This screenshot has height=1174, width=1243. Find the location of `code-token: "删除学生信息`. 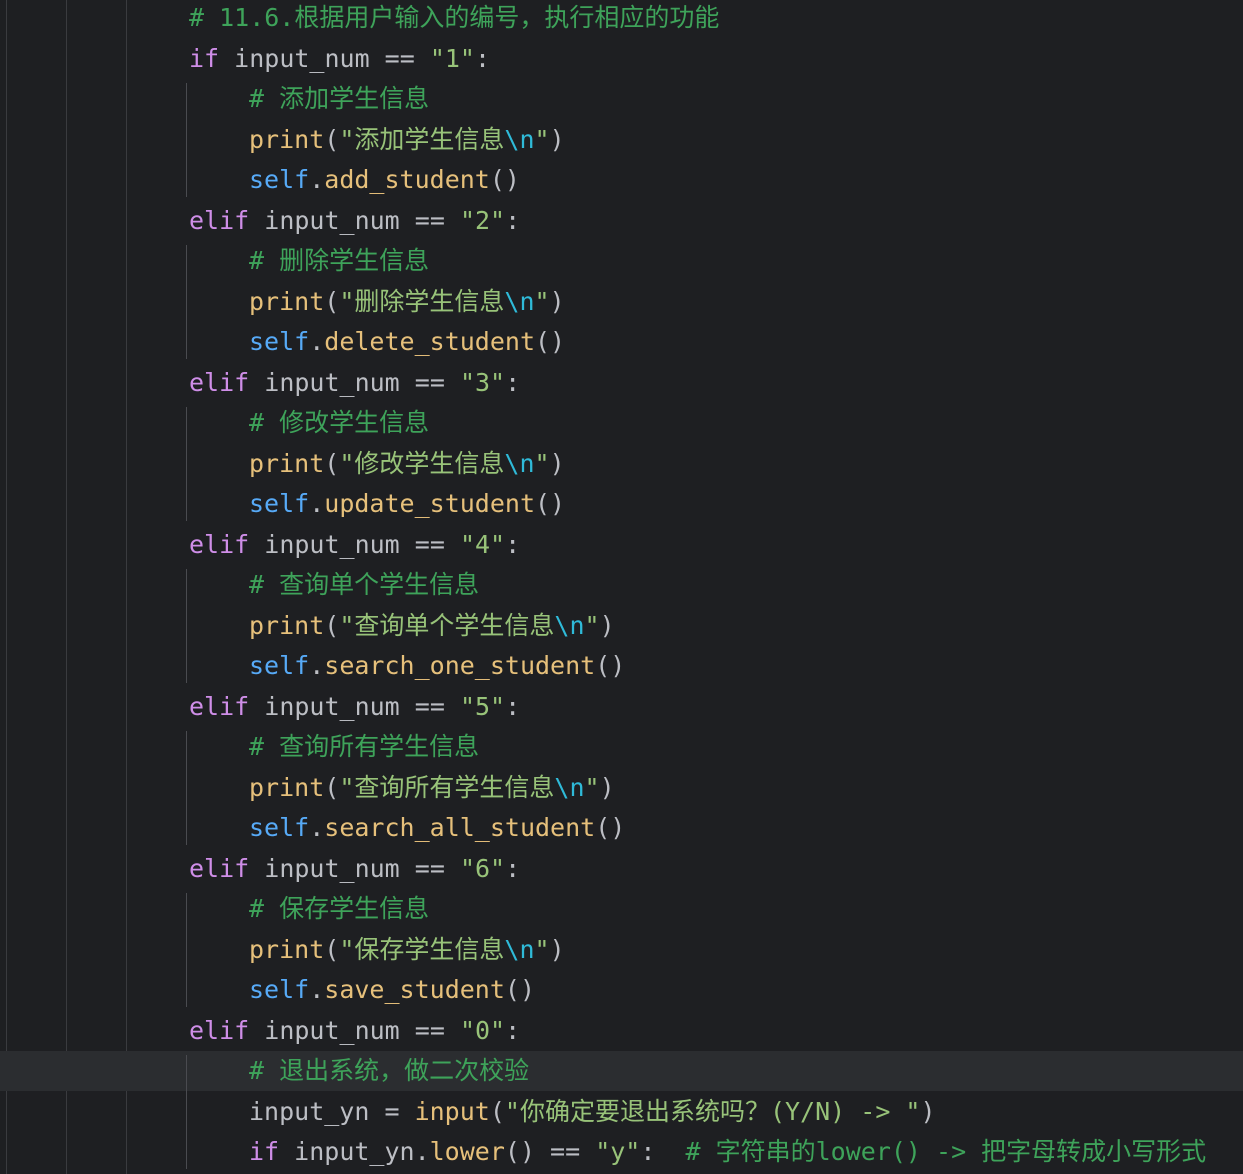

code-token: "删除学生信息 is located at coordinates (422, 301).